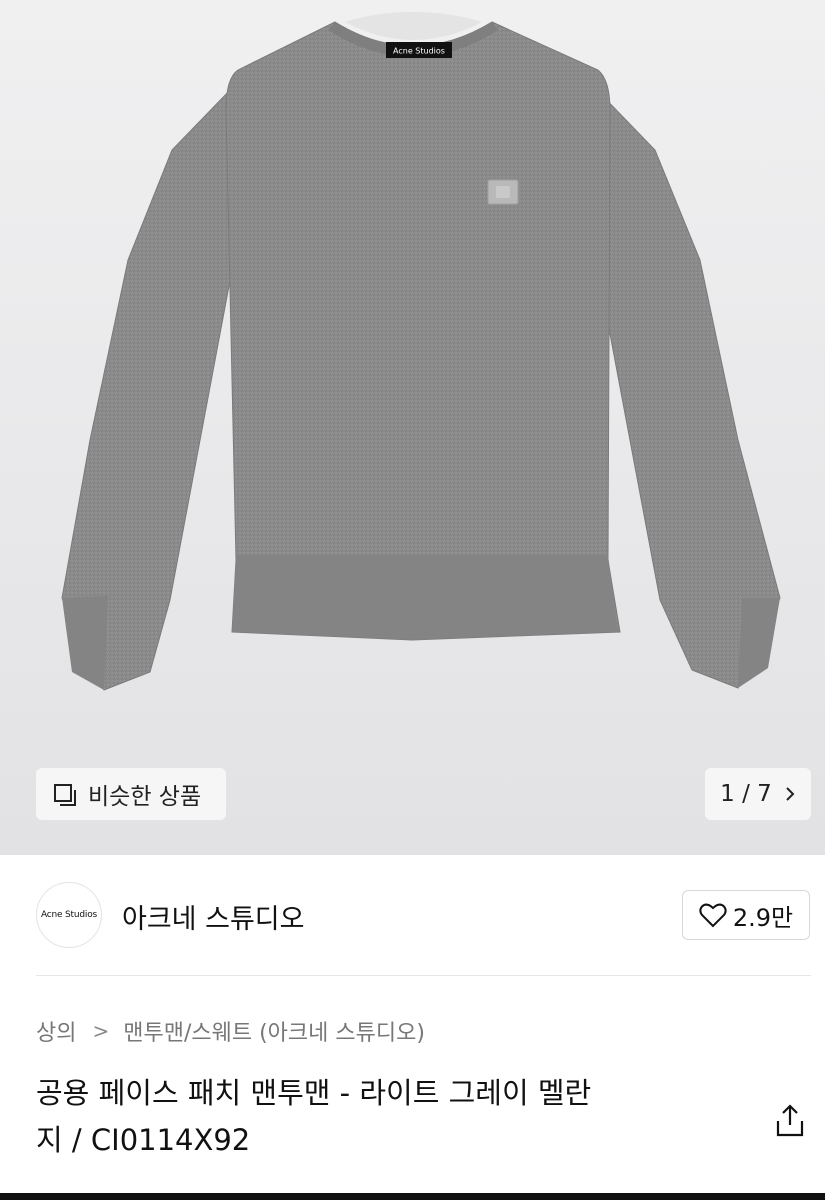 The image size is (825, 1200). What do you see at coordinates (763, 917) in the screenshot?
I see `like-count: 2.9만` at bounding box center [763, 917].